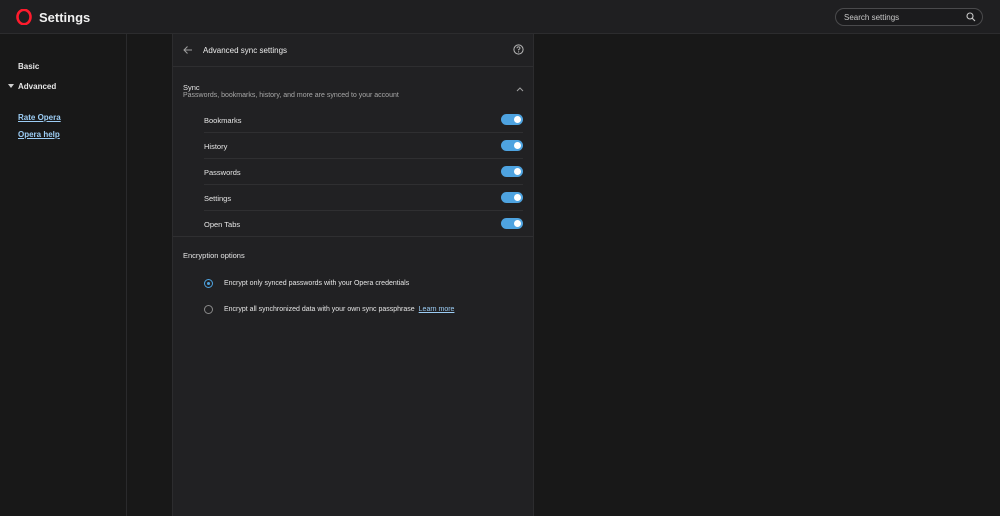 This screenshot has width=1000, height=516. What do you see at coordinates (216, 146) in the screenshot?
I see `sync-row-label: History` at bounding box center [216, 146].